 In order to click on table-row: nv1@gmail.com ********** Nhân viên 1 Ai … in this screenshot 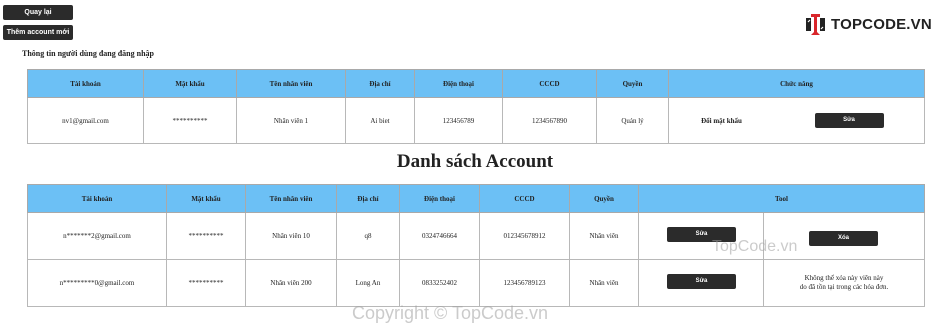, I will do `click(476, 120)`.